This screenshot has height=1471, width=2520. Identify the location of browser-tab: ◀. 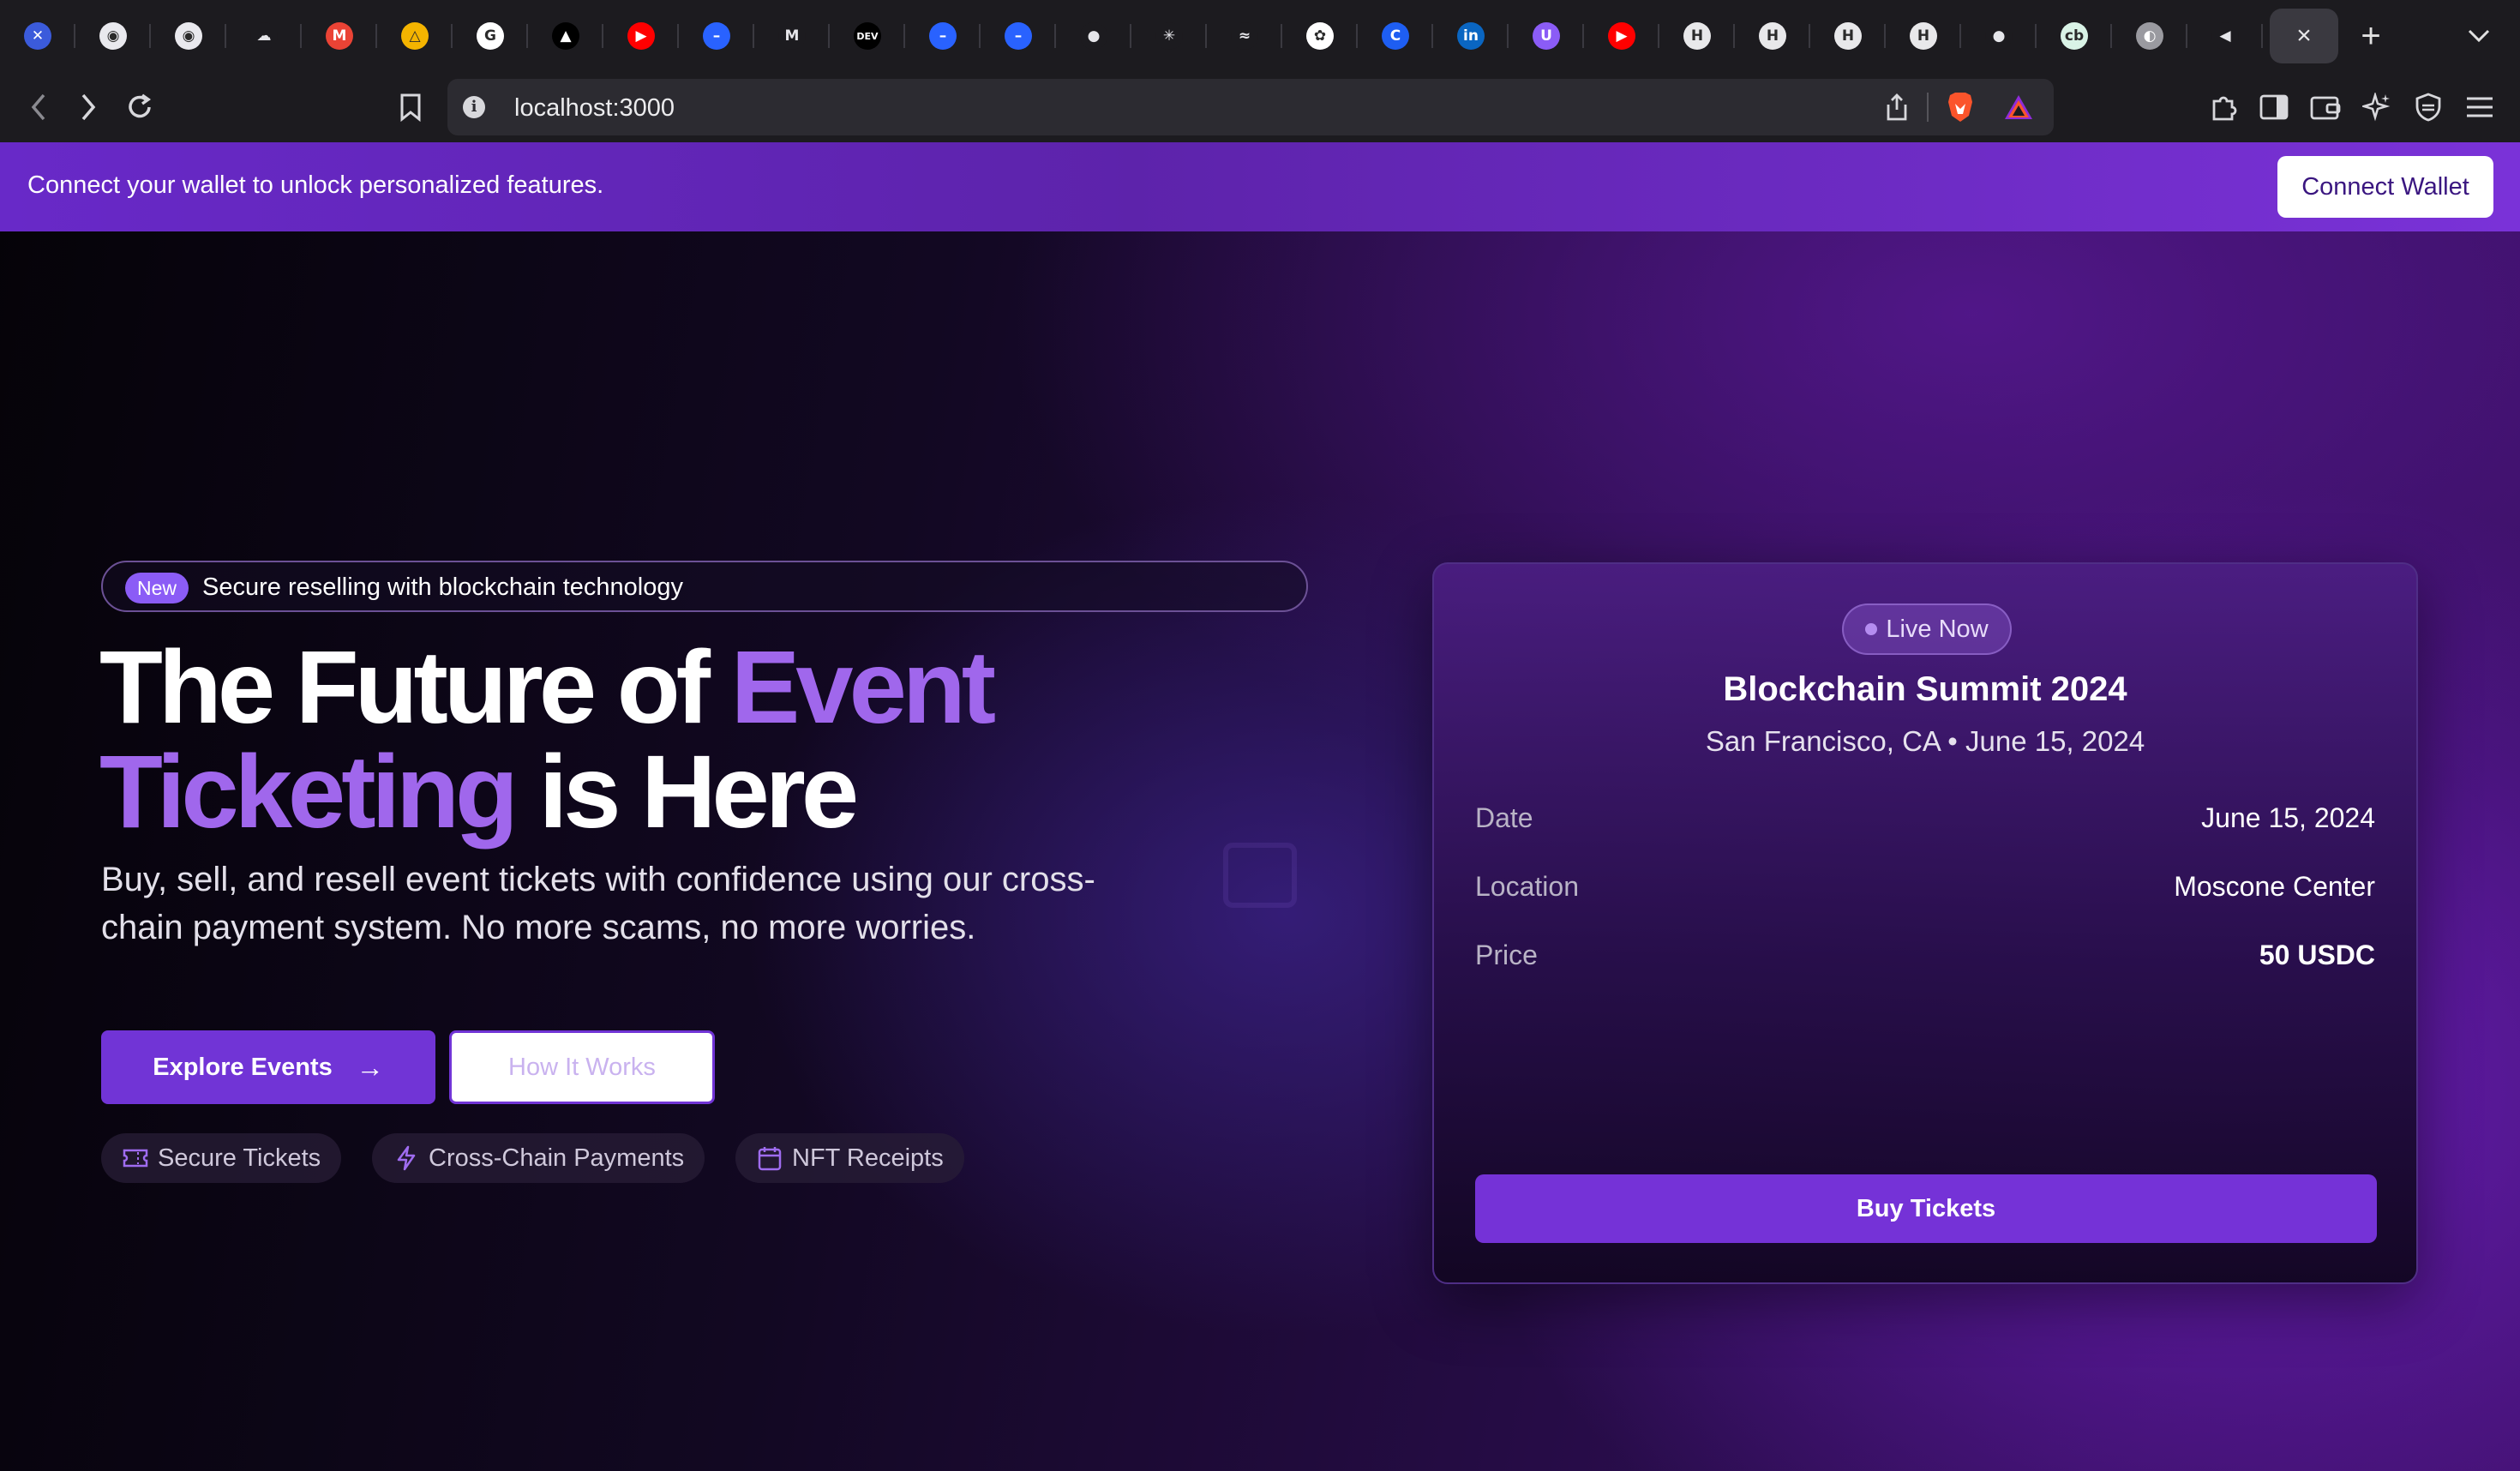
(2225, 36).